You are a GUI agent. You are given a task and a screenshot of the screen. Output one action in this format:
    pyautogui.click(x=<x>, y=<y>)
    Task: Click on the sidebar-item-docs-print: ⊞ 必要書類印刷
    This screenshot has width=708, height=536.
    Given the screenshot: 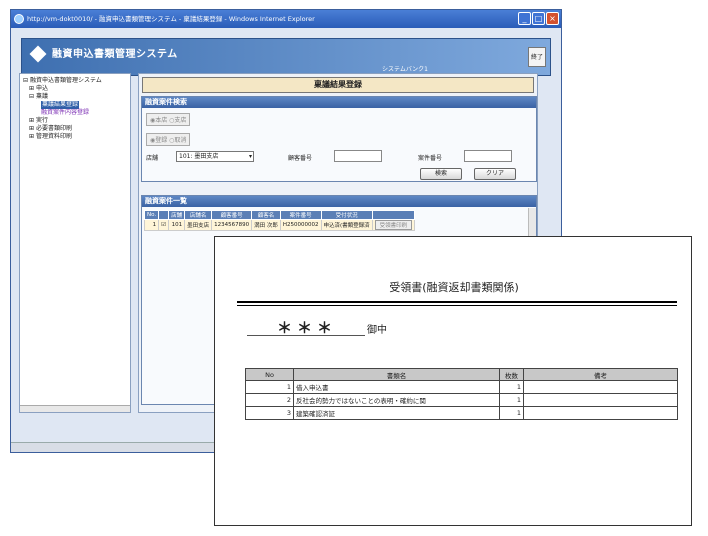 What is the action you would take?
    pyautogui.click(x=75, y=129)
    